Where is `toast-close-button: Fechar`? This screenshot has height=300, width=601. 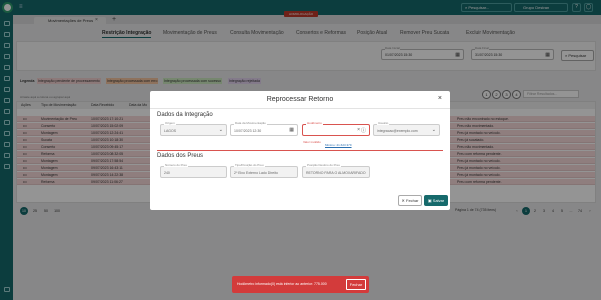 toast-close-button: Fechar is located at coordinates (356, 284).